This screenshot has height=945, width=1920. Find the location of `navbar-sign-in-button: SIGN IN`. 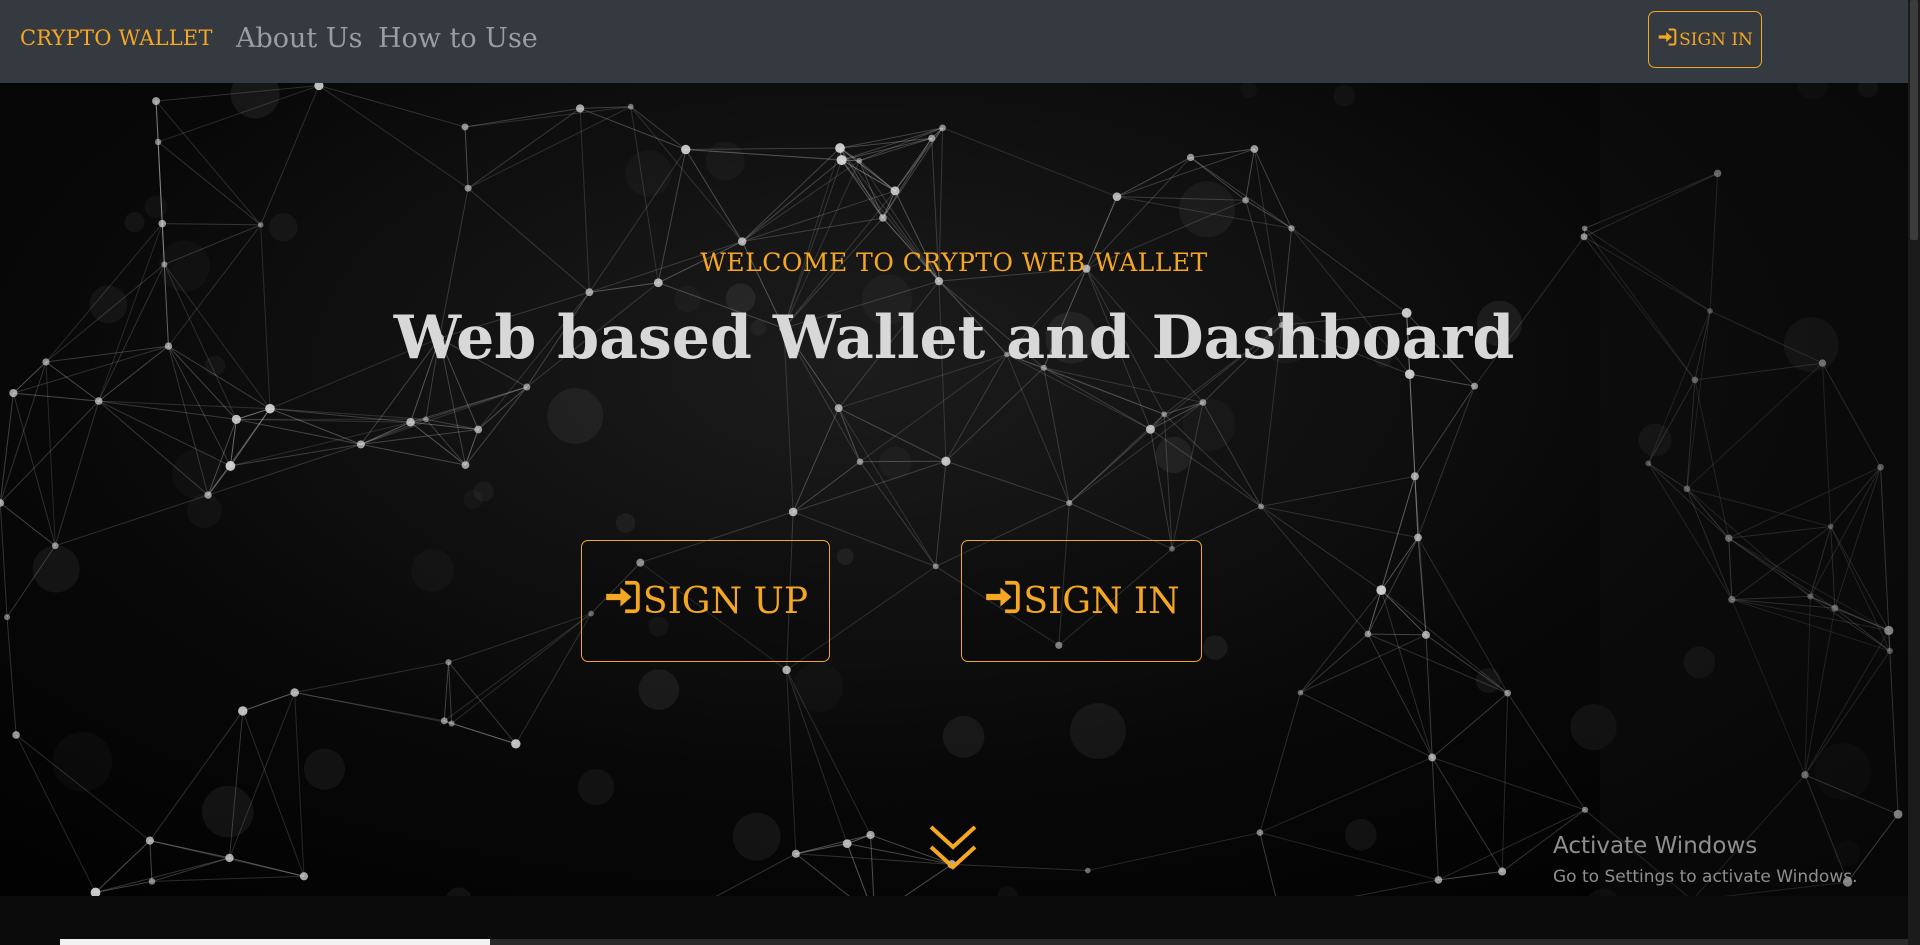

navbar-sign-in-button: SIGN IN is located at coordinates (1705, 39).